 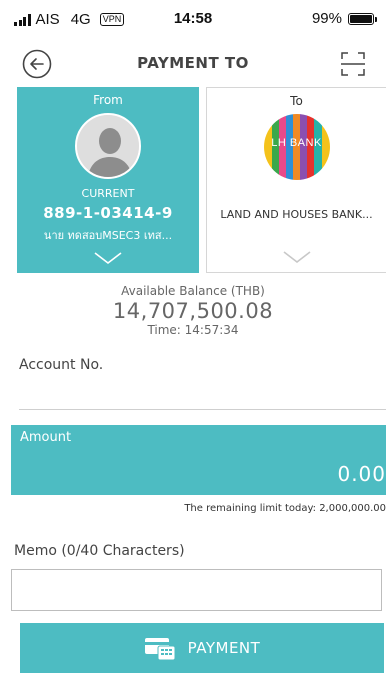 What do you see at coordinates (61, 365) in the screenshot?
I see `account-no-label: Account No.` at bounding box center [61, 365].